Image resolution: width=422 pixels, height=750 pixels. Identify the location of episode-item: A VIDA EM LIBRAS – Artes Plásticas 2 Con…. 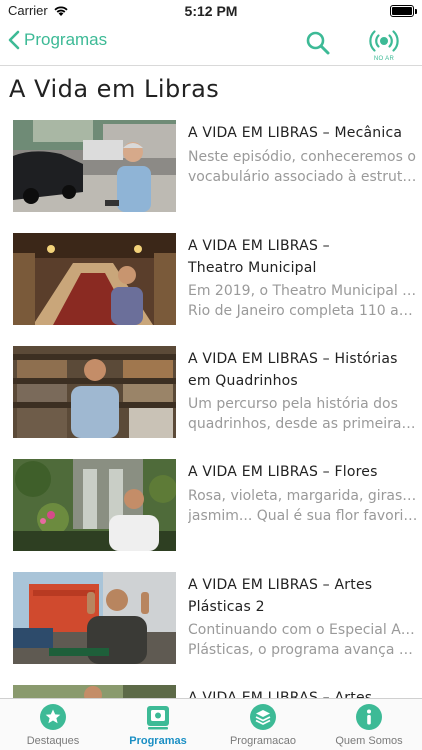
(211, 622).